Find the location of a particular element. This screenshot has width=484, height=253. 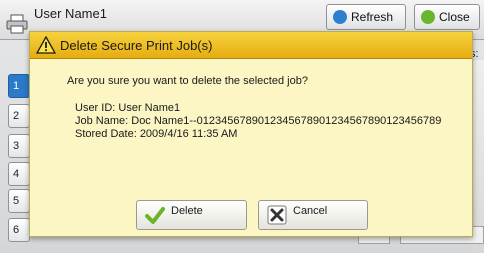

list-item: 6 is located at coordinates (19, 230).